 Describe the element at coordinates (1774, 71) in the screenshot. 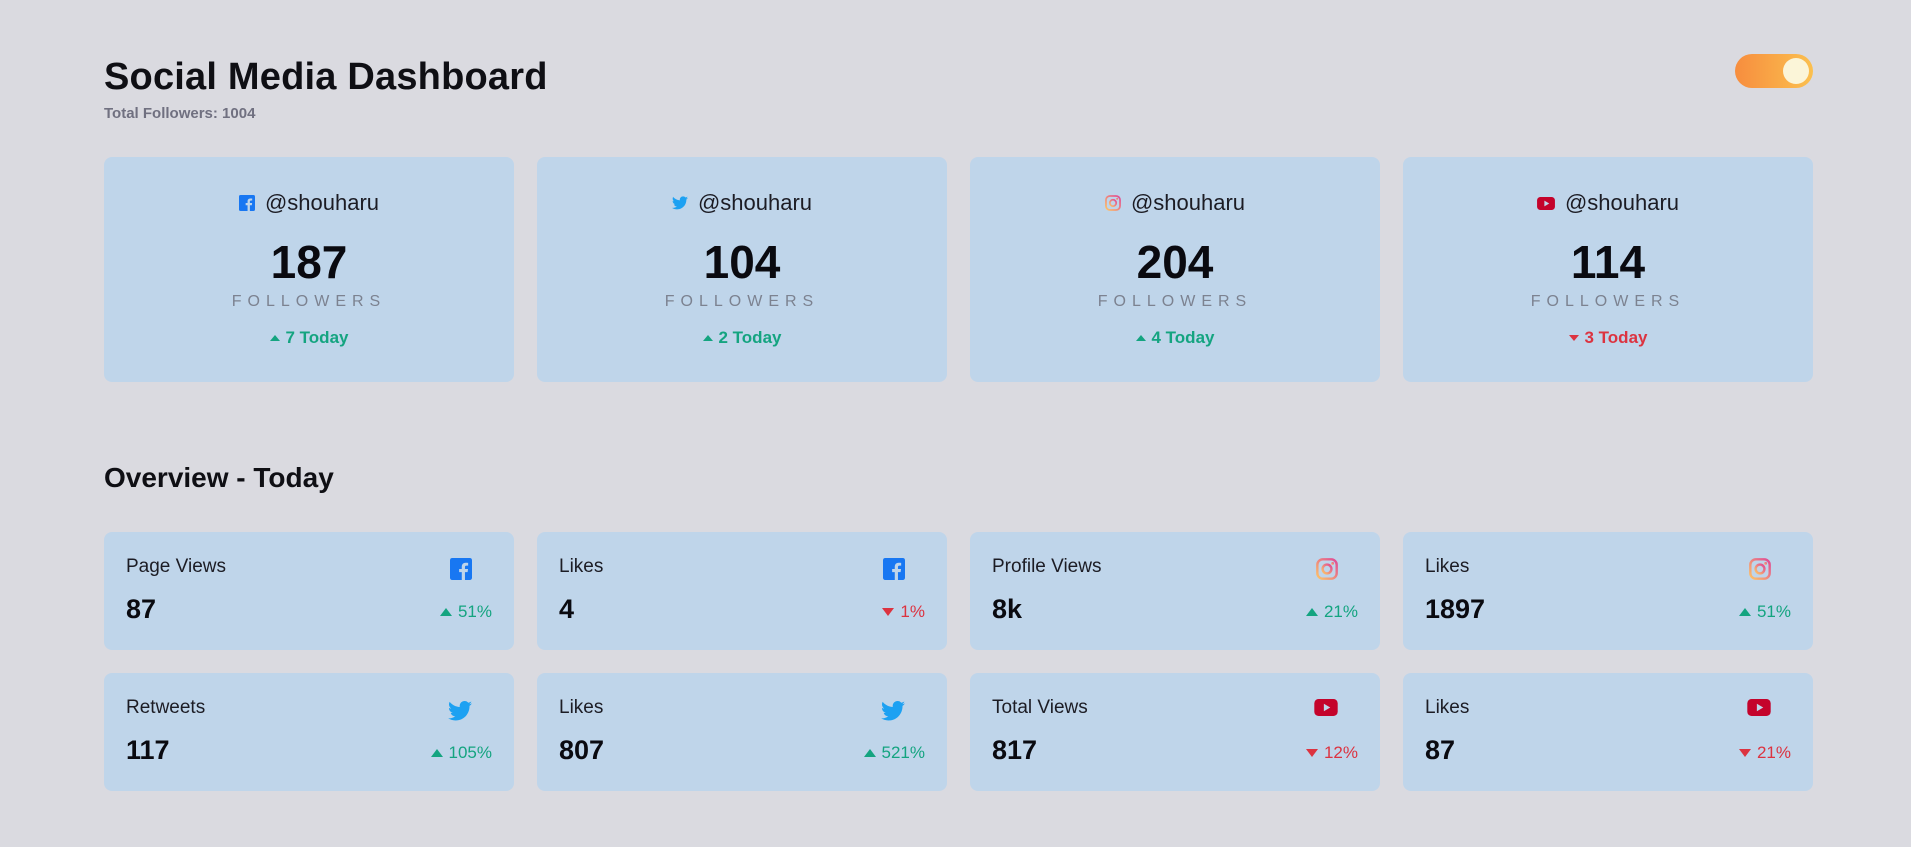

I see `dark-mode-toggle` at that location.